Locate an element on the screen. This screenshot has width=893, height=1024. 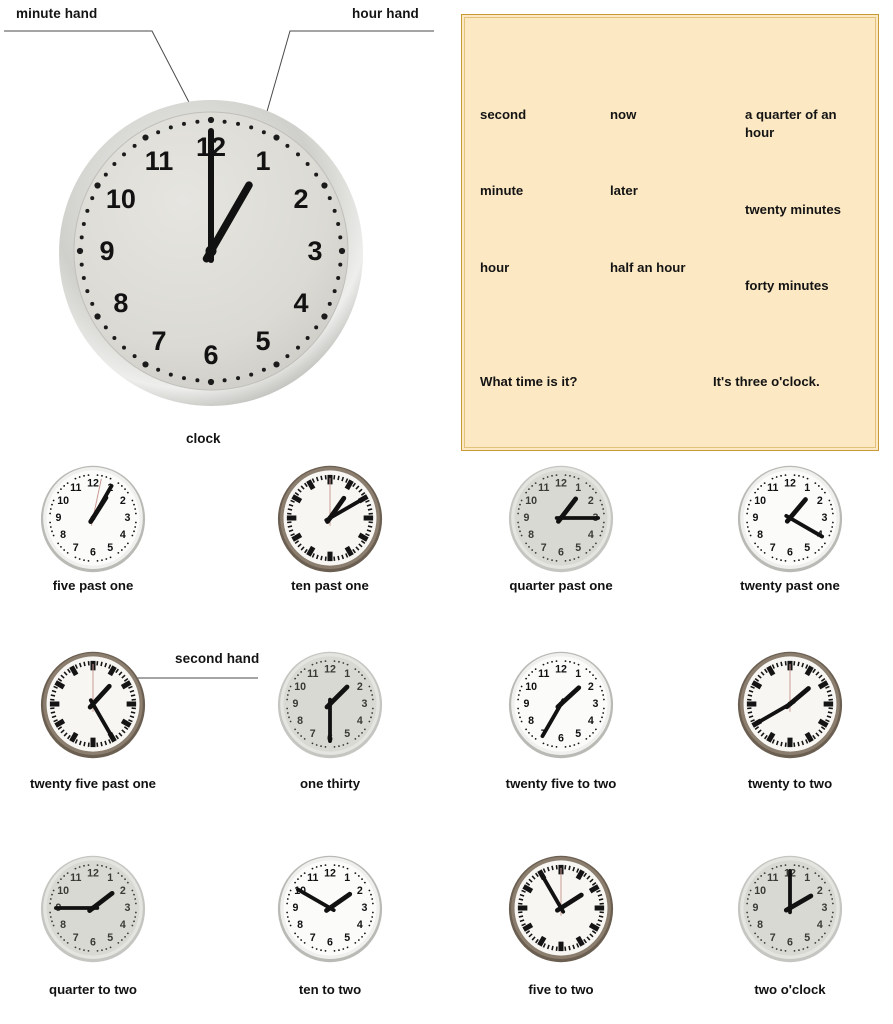
clock-two-o-clock: 123456789101112 is located at coordinates (790, 908).